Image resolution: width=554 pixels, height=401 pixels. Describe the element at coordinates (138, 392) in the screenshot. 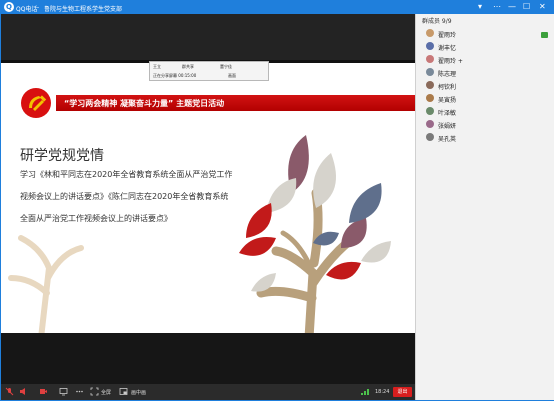

I see `picture-in-picture-label: 画中画` at that location.